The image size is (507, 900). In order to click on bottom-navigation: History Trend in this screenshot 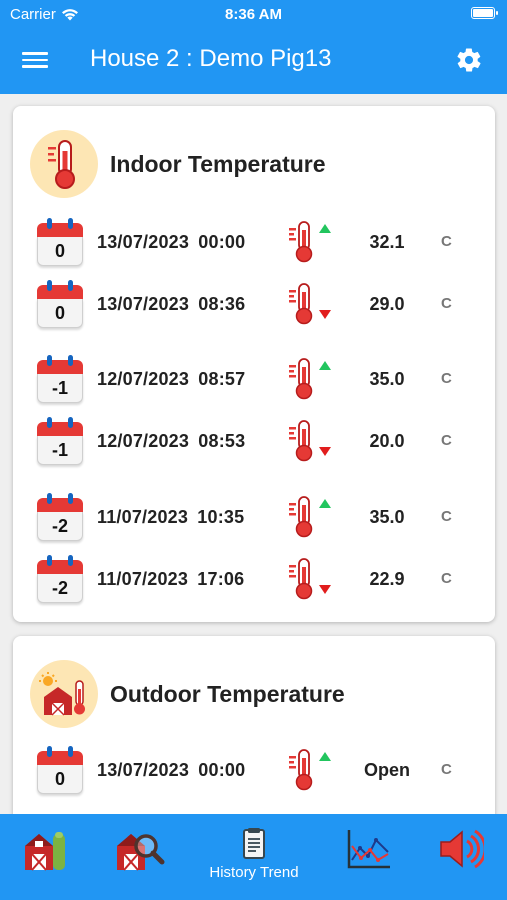, I will do `click(253, 857)`.